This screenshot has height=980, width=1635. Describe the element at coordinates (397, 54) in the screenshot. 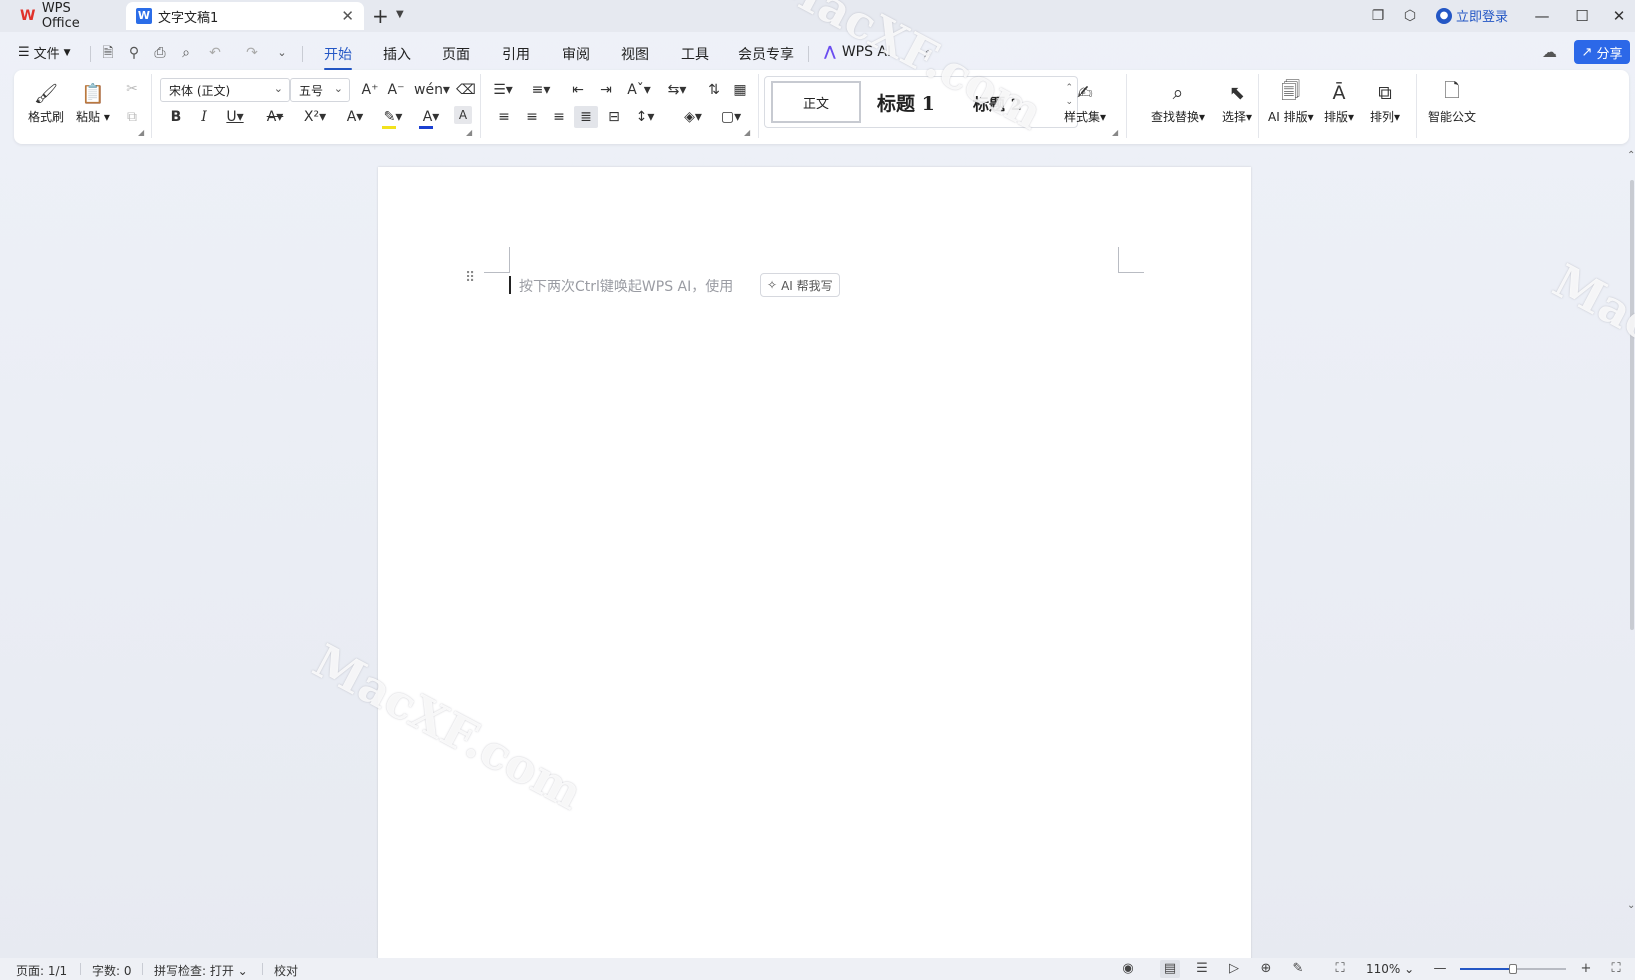

I see `tab-insert: 插入` at that location.